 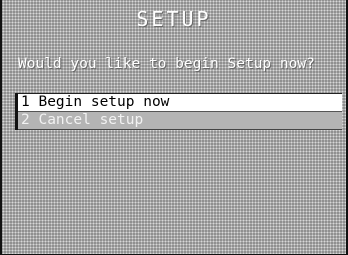 What do you see at coordinates (180, 102) in the screenshot?
I see `menu-item-begin-setup: 1 Begin setup now` at bounding box center [180, 102].